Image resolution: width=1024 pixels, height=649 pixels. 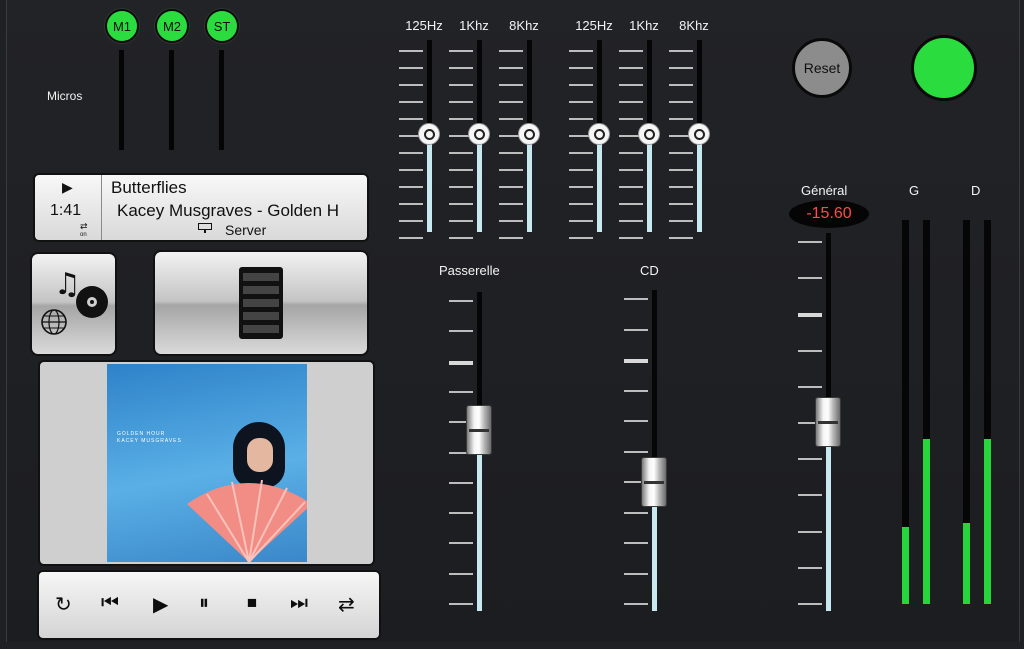 What do you see at coordinates (122, 26) in the screenshot?
I see `m1-button: M1` at bounding box center [122, 26].